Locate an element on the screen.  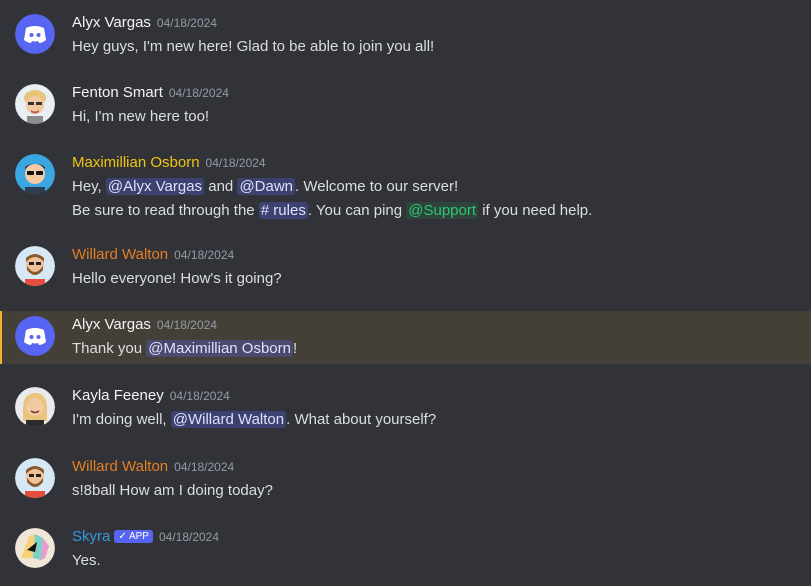
message-text: Thank you @Maximillian Osborn! is located at coordinates (184, 348).